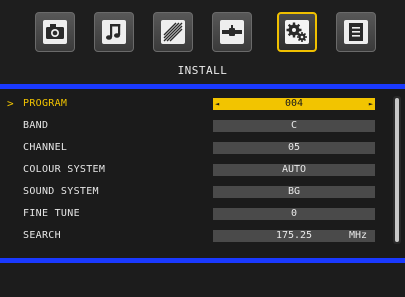 This screenshot has width=405, height=297. I want to click on picture-adjust-icon, so click(173, 32).